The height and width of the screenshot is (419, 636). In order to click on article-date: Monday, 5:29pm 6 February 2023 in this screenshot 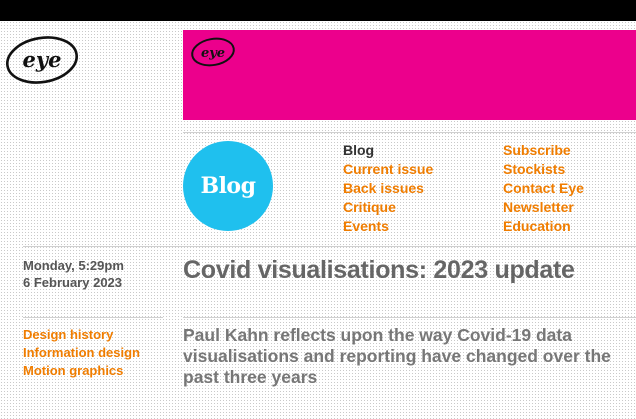, I will do `click(73, 274)`.